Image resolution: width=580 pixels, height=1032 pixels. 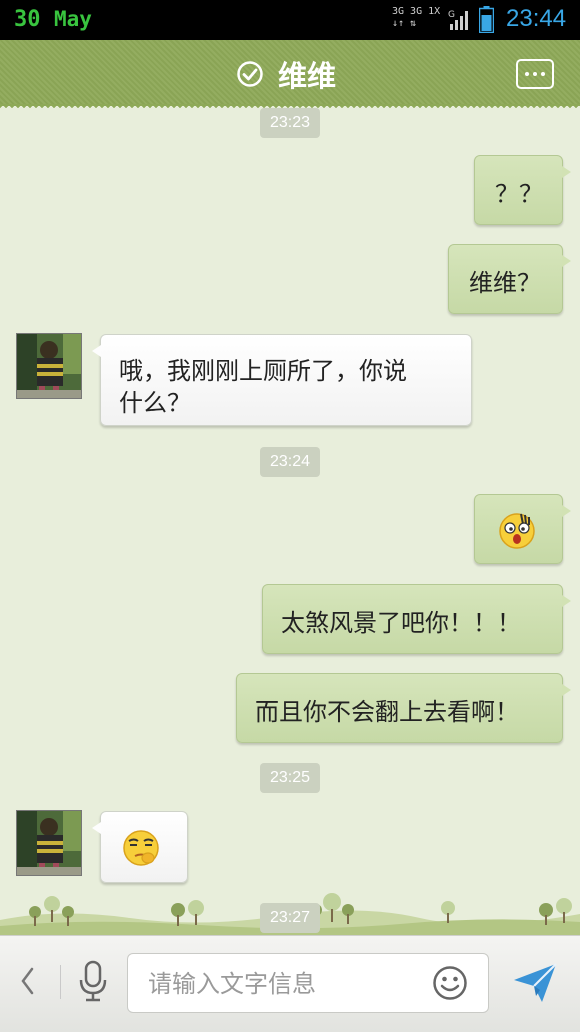 I want to click on status-clock: 23:44, so click(x=536, y=18).